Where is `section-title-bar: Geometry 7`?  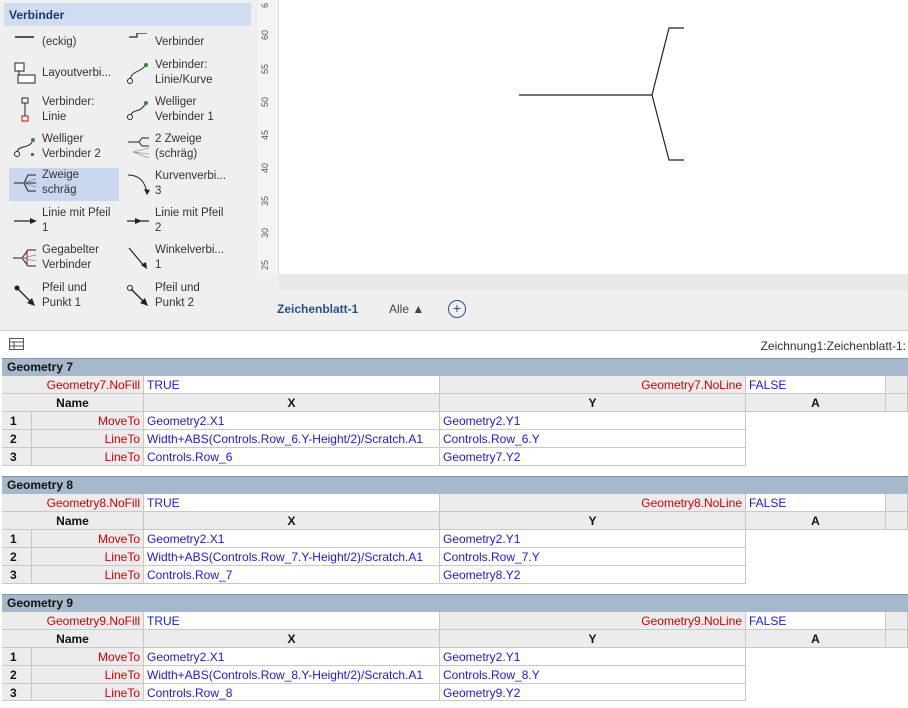
section-title-bar: Geometry 7 is located at coordinates (455, 367).